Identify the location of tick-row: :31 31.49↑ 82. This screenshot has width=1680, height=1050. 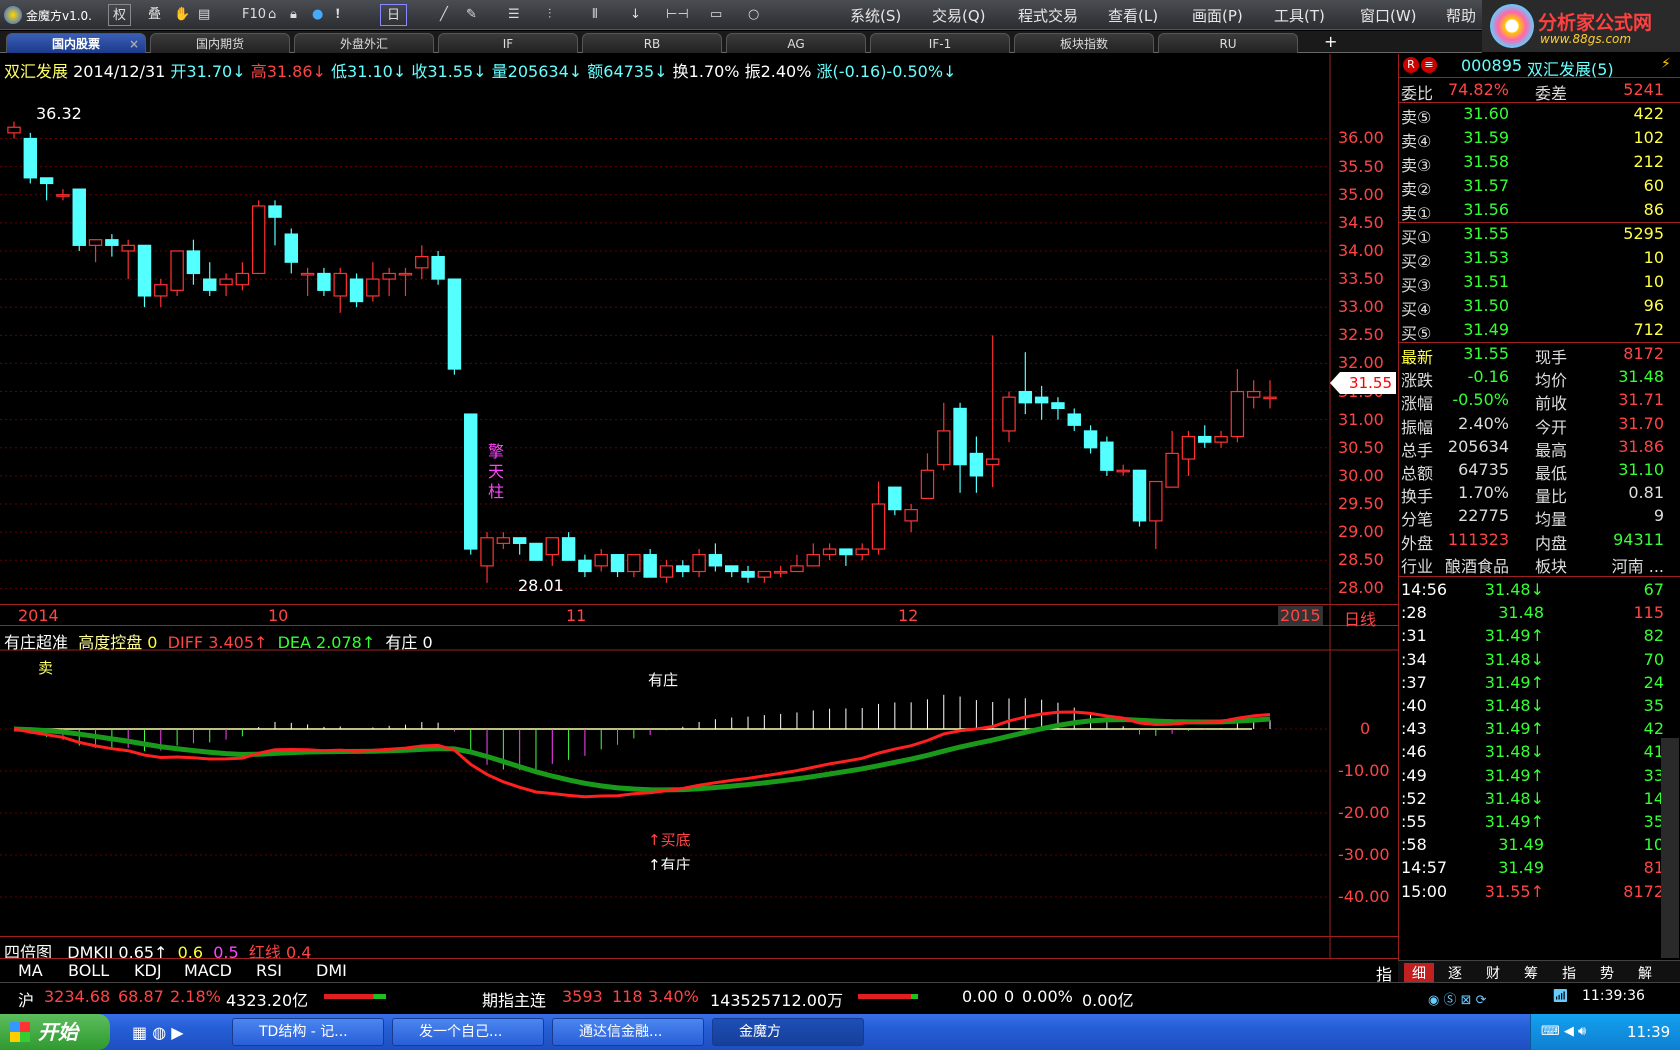
(1531, 635).